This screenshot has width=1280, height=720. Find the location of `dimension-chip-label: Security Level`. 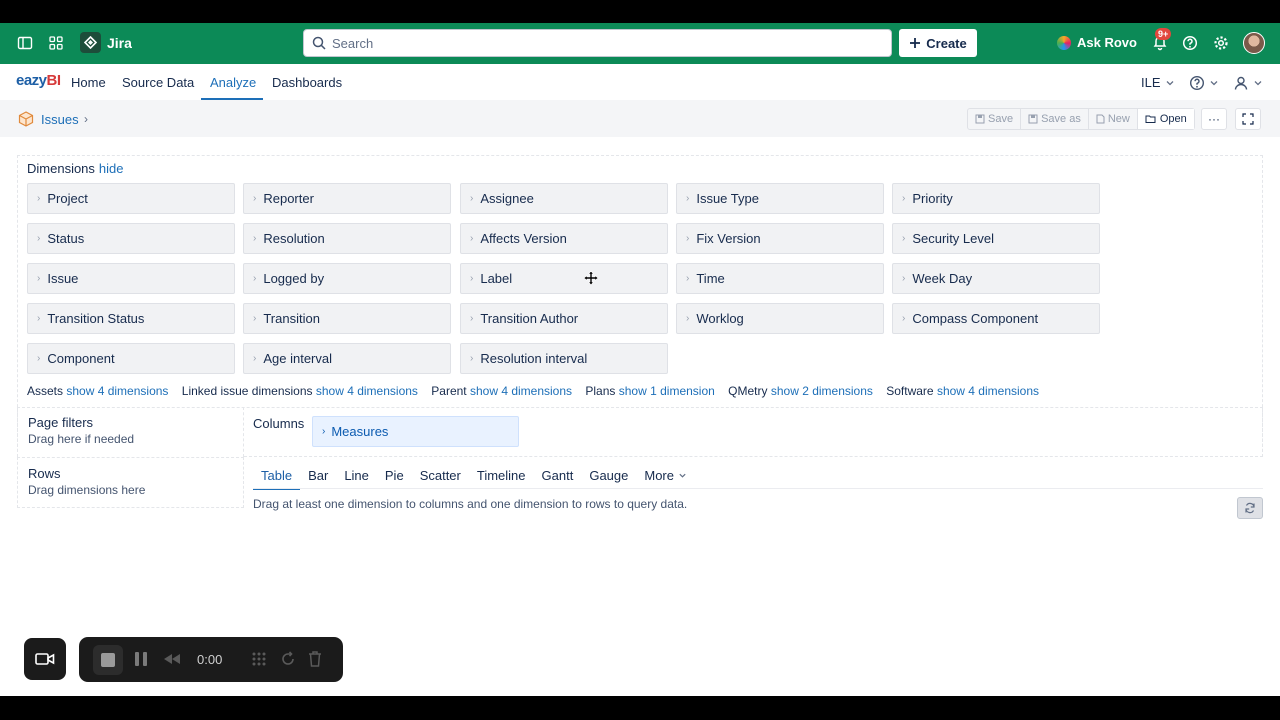

dimension-chip-label: Security Level is located at coordinates (953, 238).